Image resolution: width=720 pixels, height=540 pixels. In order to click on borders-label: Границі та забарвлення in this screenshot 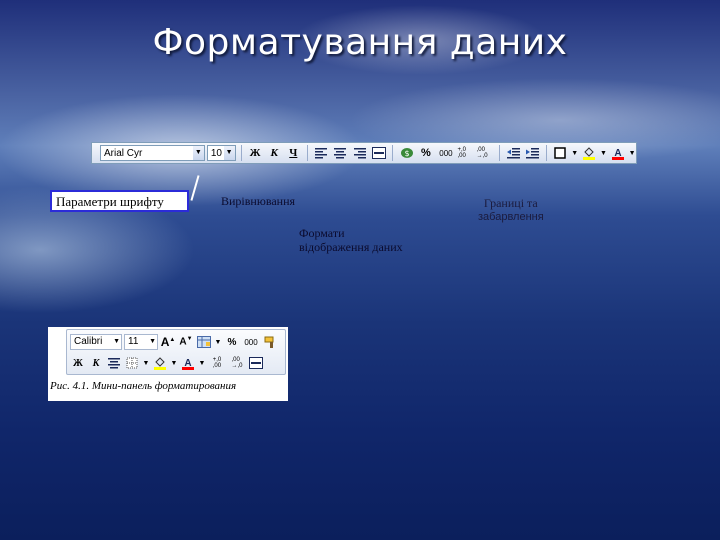, I will do `click(511, 210)`.